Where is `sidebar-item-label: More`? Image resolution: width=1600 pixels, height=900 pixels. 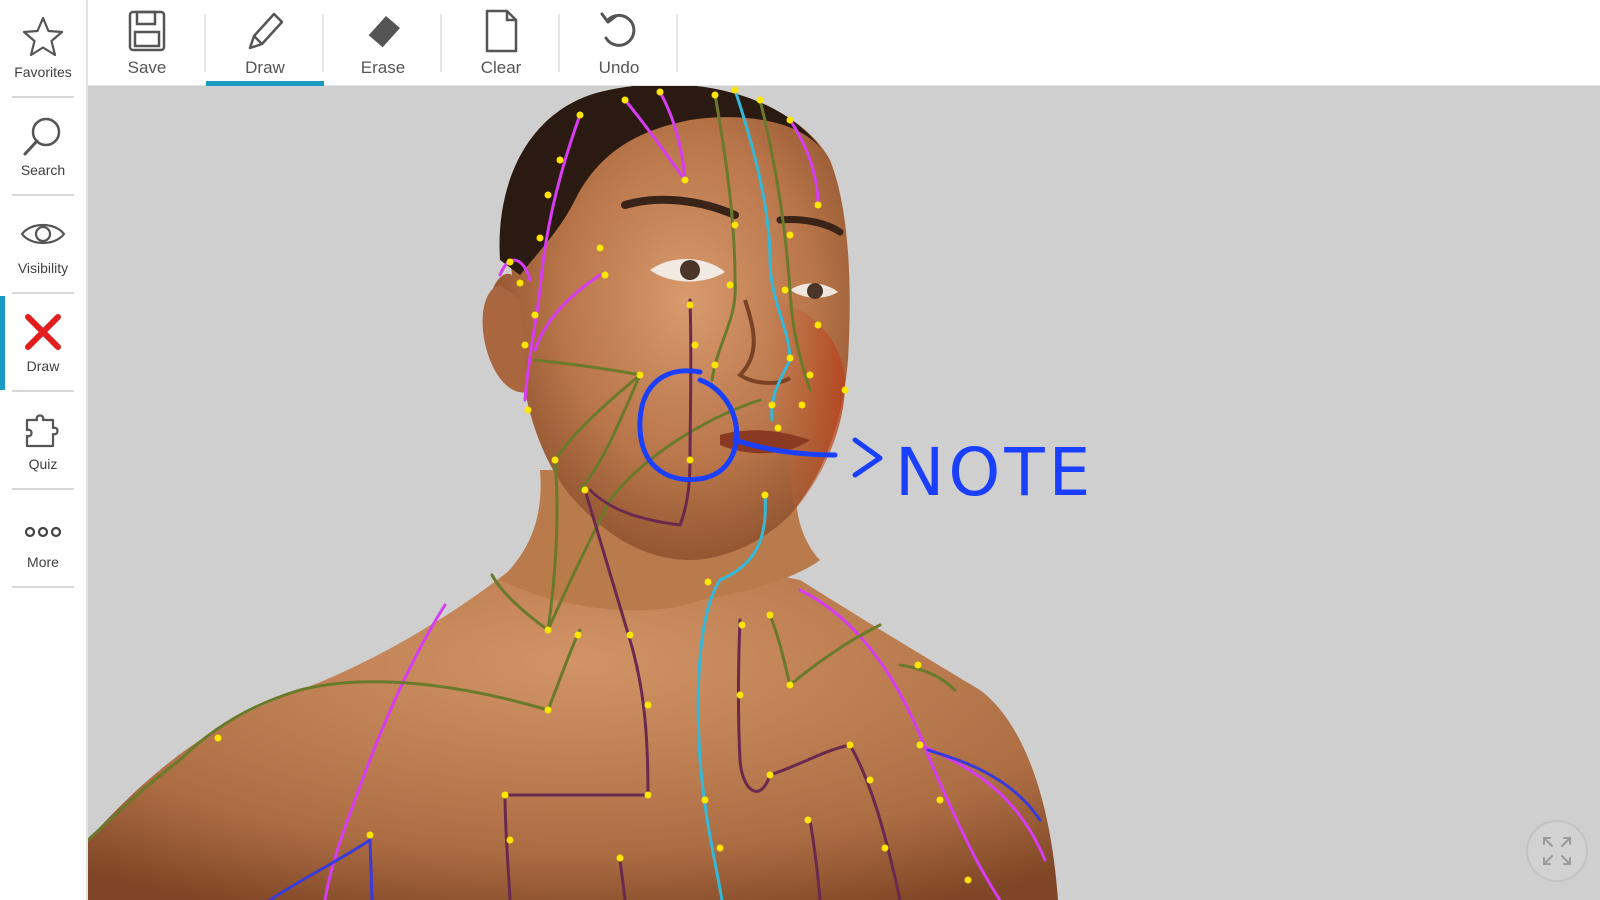
sidebar-item-label: More is located at coordinates (43, 562).